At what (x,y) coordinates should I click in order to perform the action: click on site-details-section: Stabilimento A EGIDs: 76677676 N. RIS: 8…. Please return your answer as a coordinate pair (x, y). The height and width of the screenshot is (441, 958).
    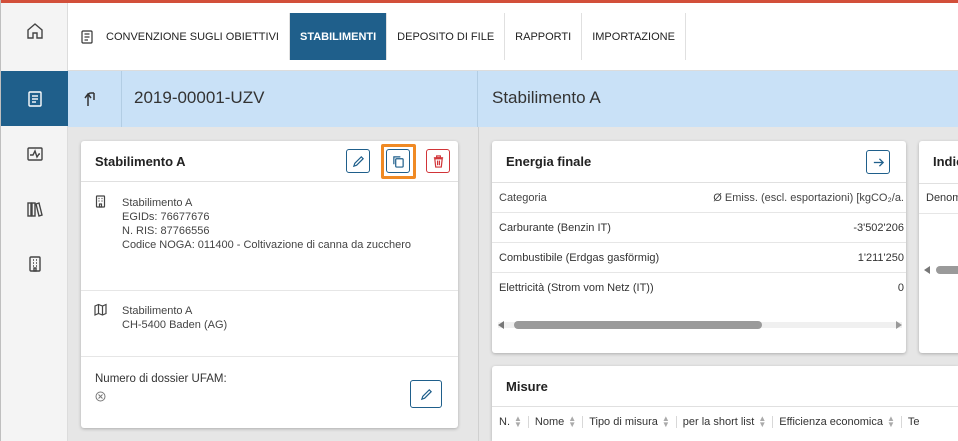
    Looking at the image, I should click on (269, 237).